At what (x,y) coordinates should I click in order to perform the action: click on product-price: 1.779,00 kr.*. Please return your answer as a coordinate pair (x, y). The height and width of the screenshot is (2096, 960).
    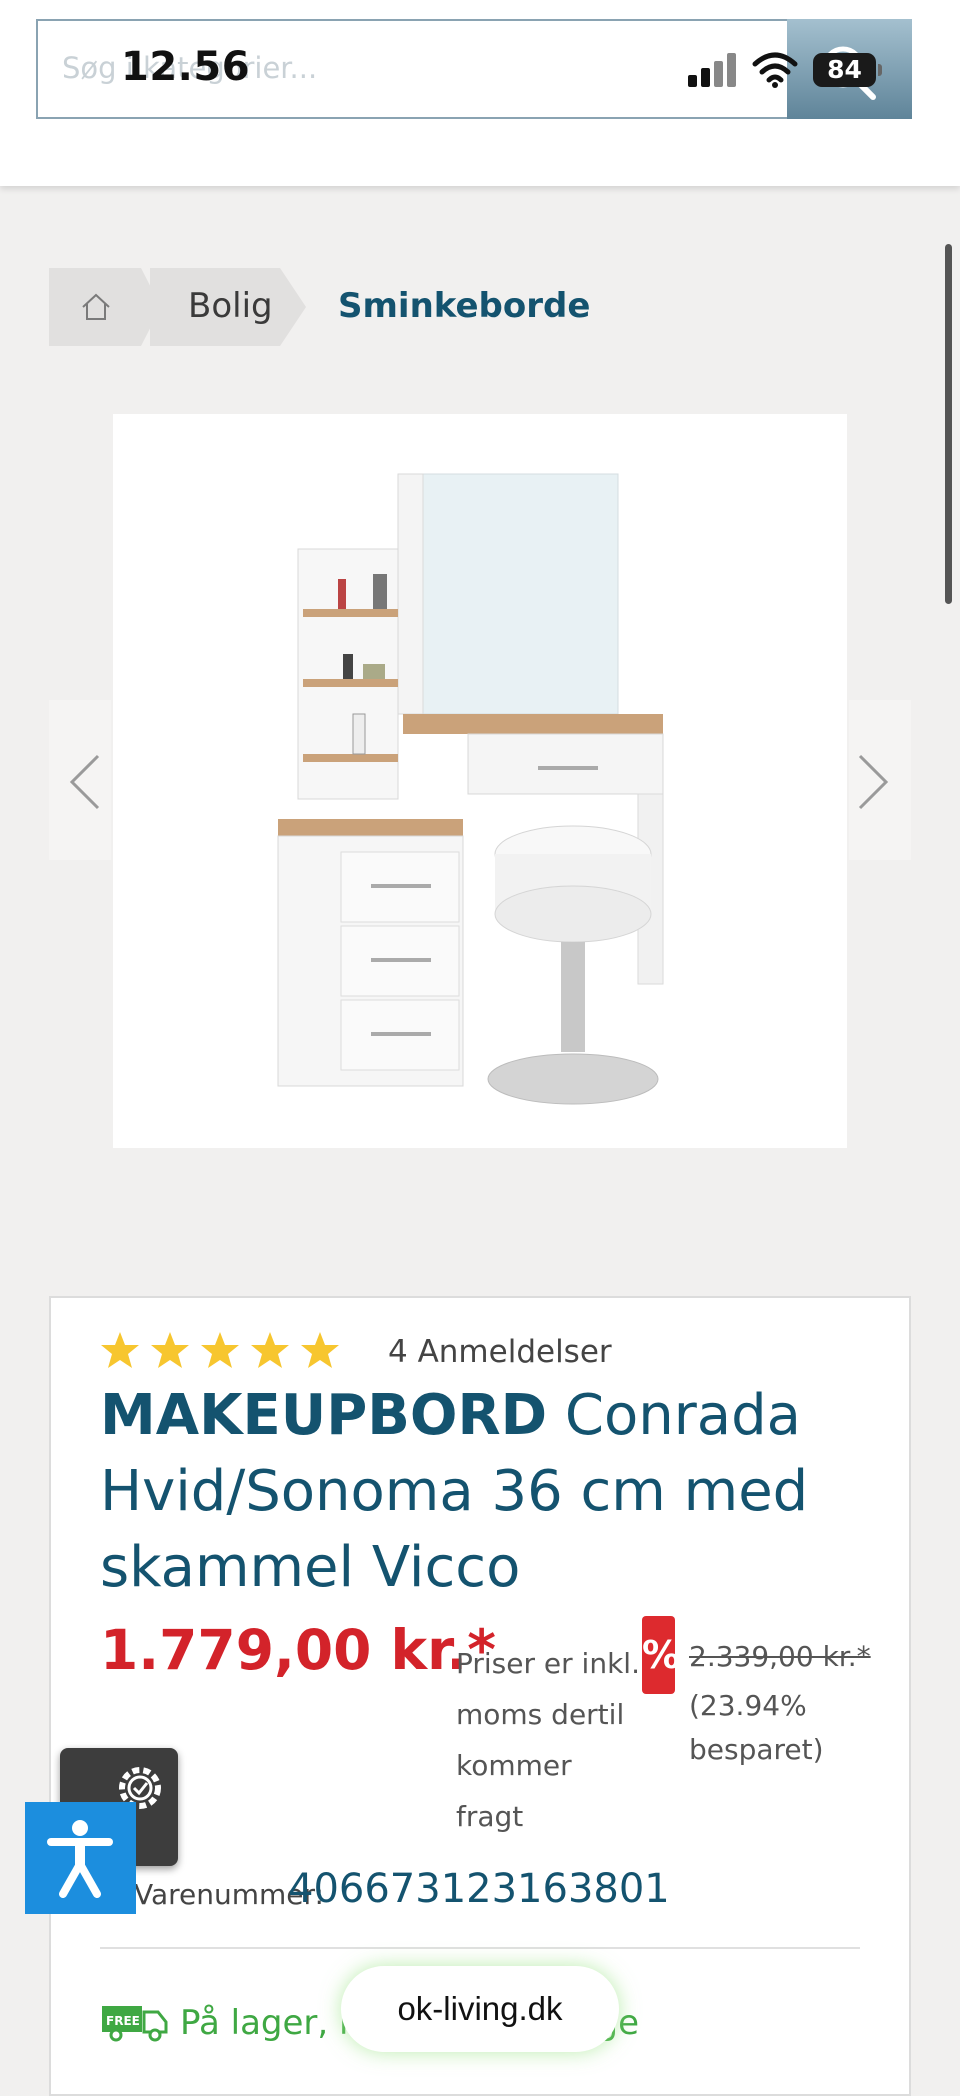
    Looking at the image, I should click on (298, 1650).